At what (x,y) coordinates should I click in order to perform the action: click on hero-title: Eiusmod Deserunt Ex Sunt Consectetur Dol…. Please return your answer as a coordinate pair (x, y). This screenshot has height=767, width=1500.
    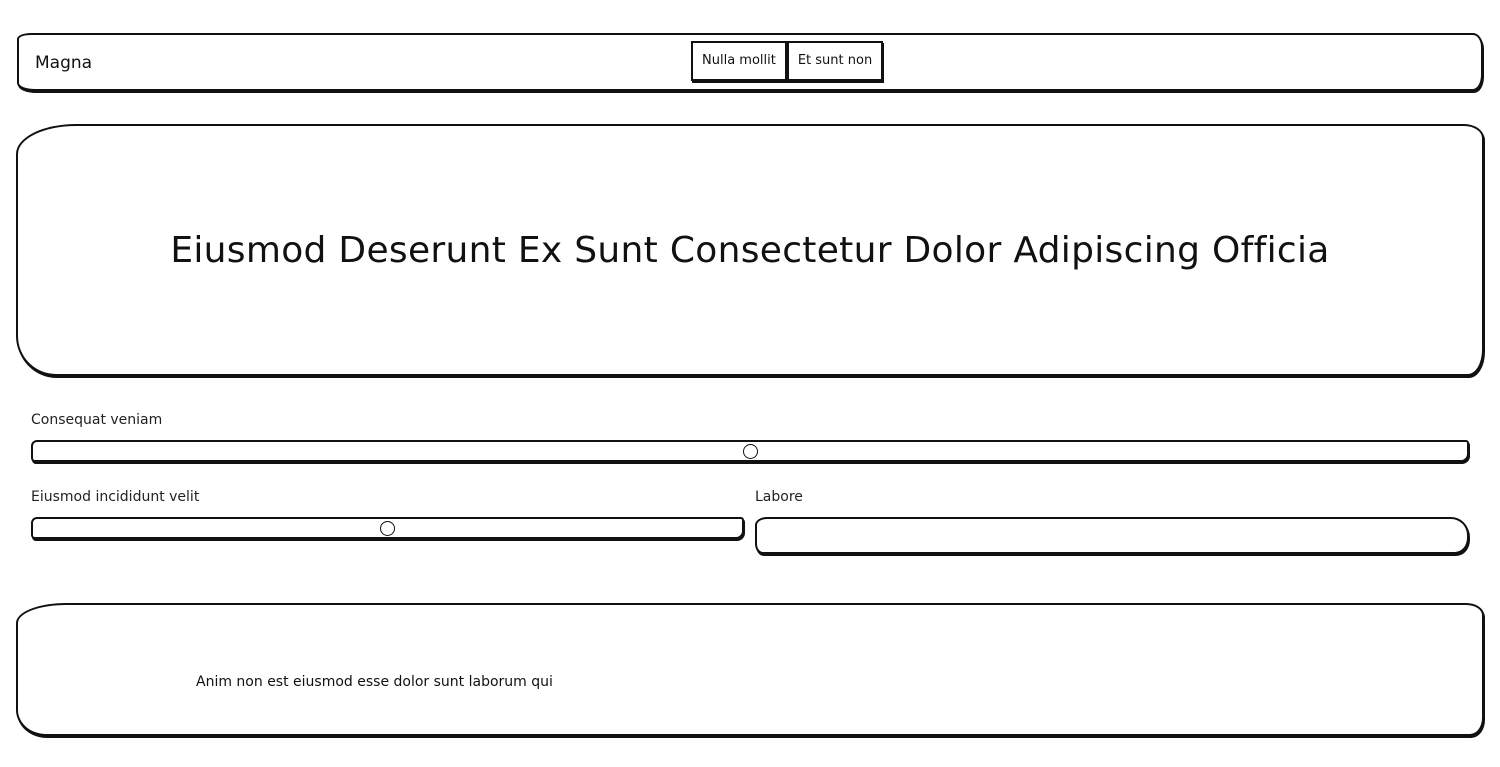
    Looking at the image, I should click on (750, 250).